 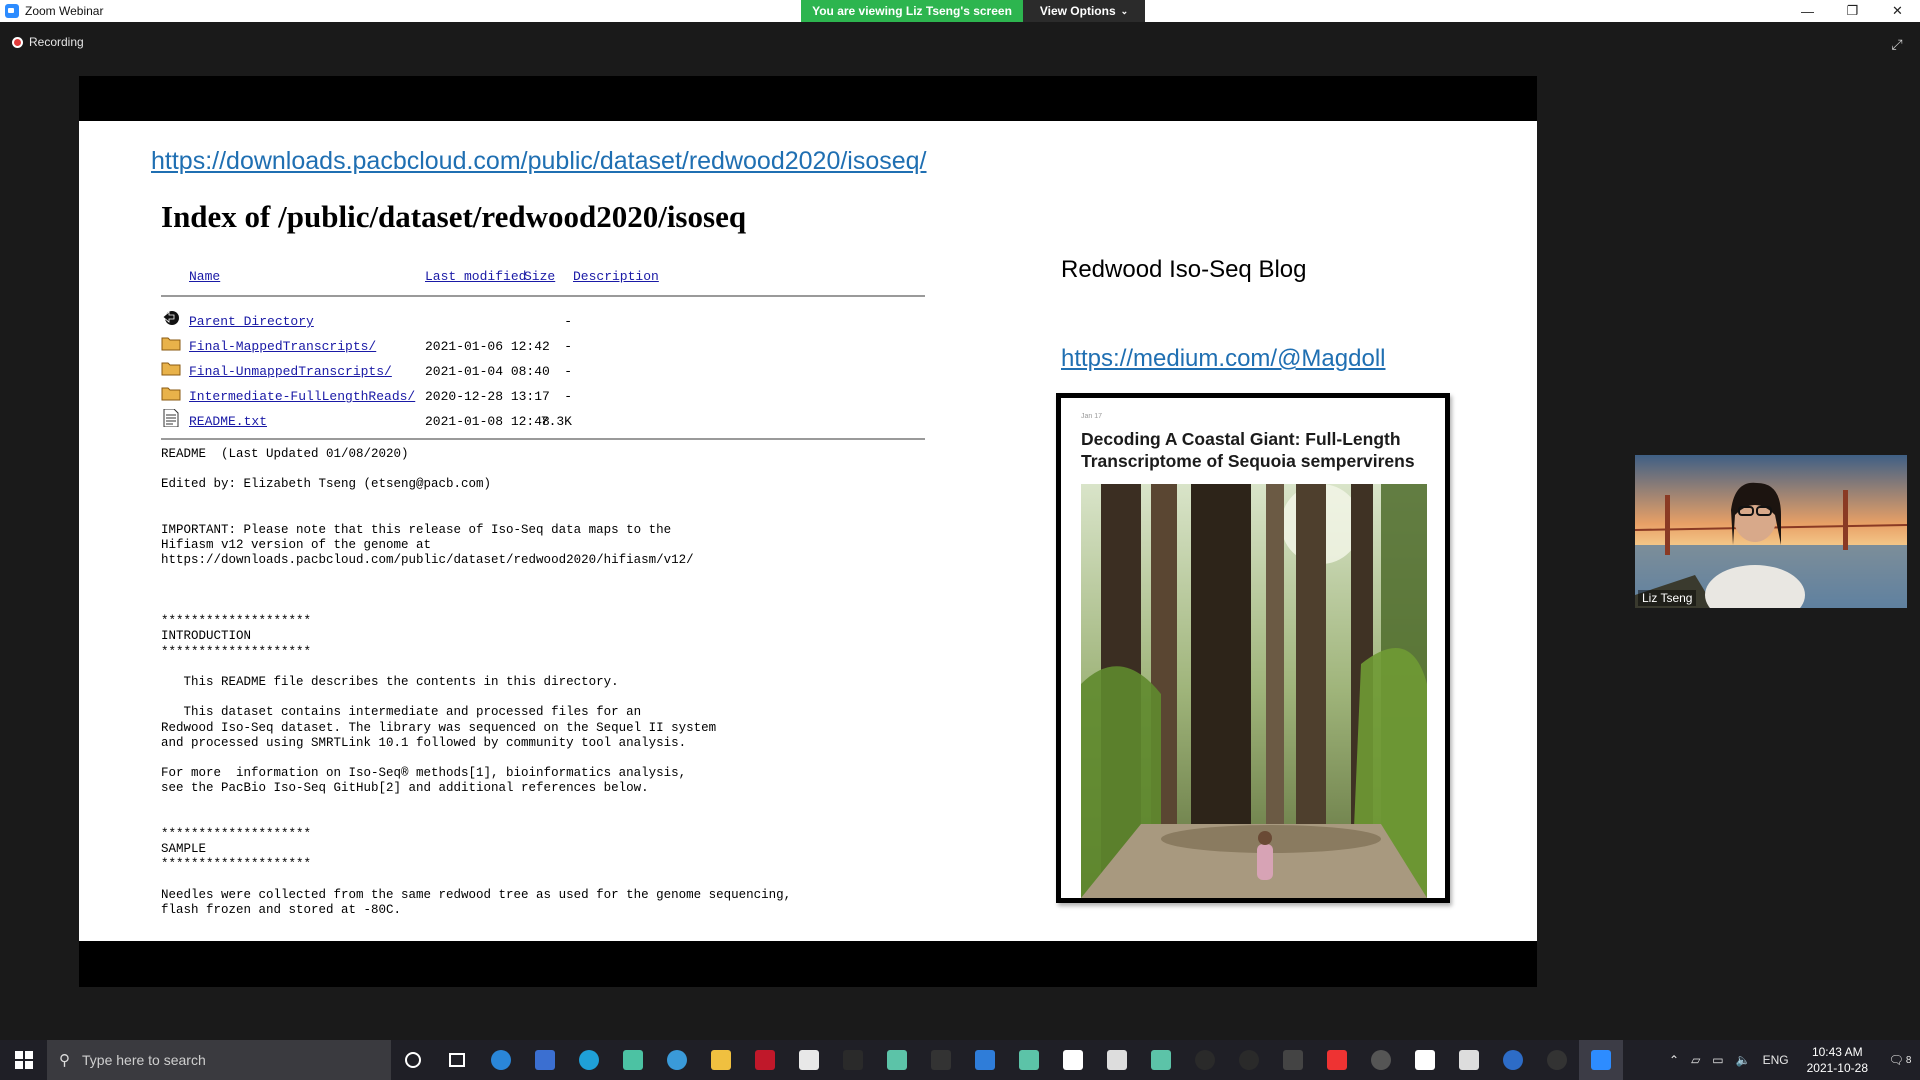 I want to click on calendar-app-icon, so click(x=545, y=1060).